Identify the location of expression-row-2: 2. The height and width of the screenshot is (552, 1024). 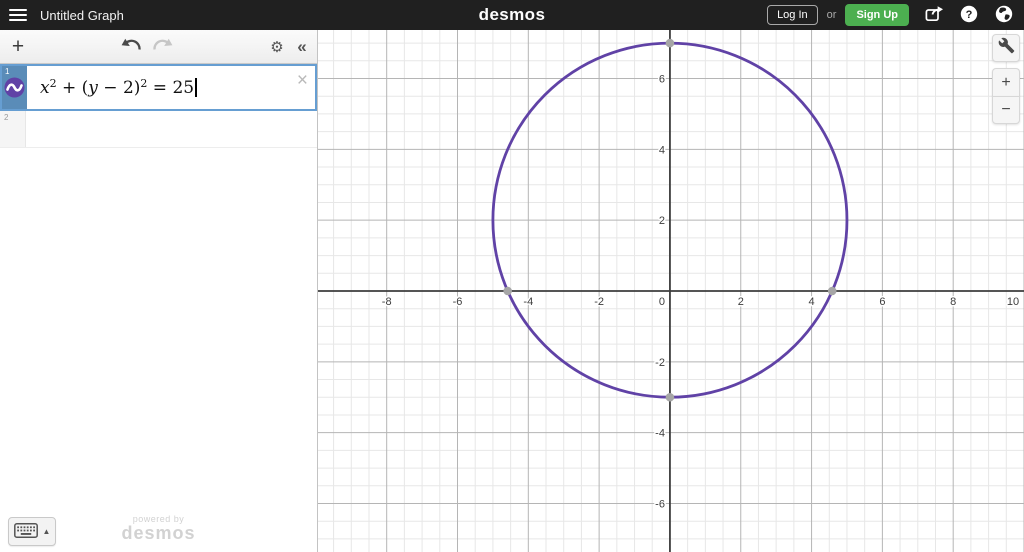
(158, 129).